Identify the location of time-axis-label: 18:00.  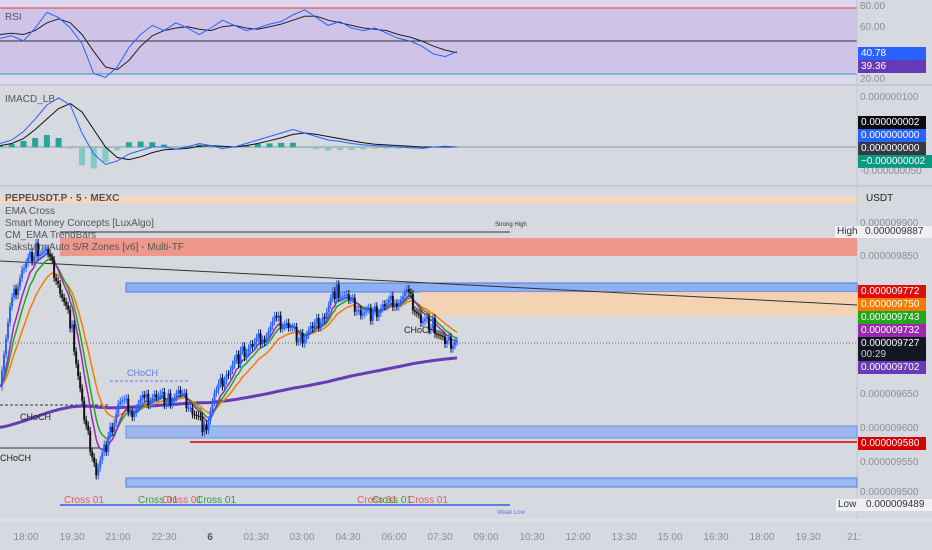
(26, 537).